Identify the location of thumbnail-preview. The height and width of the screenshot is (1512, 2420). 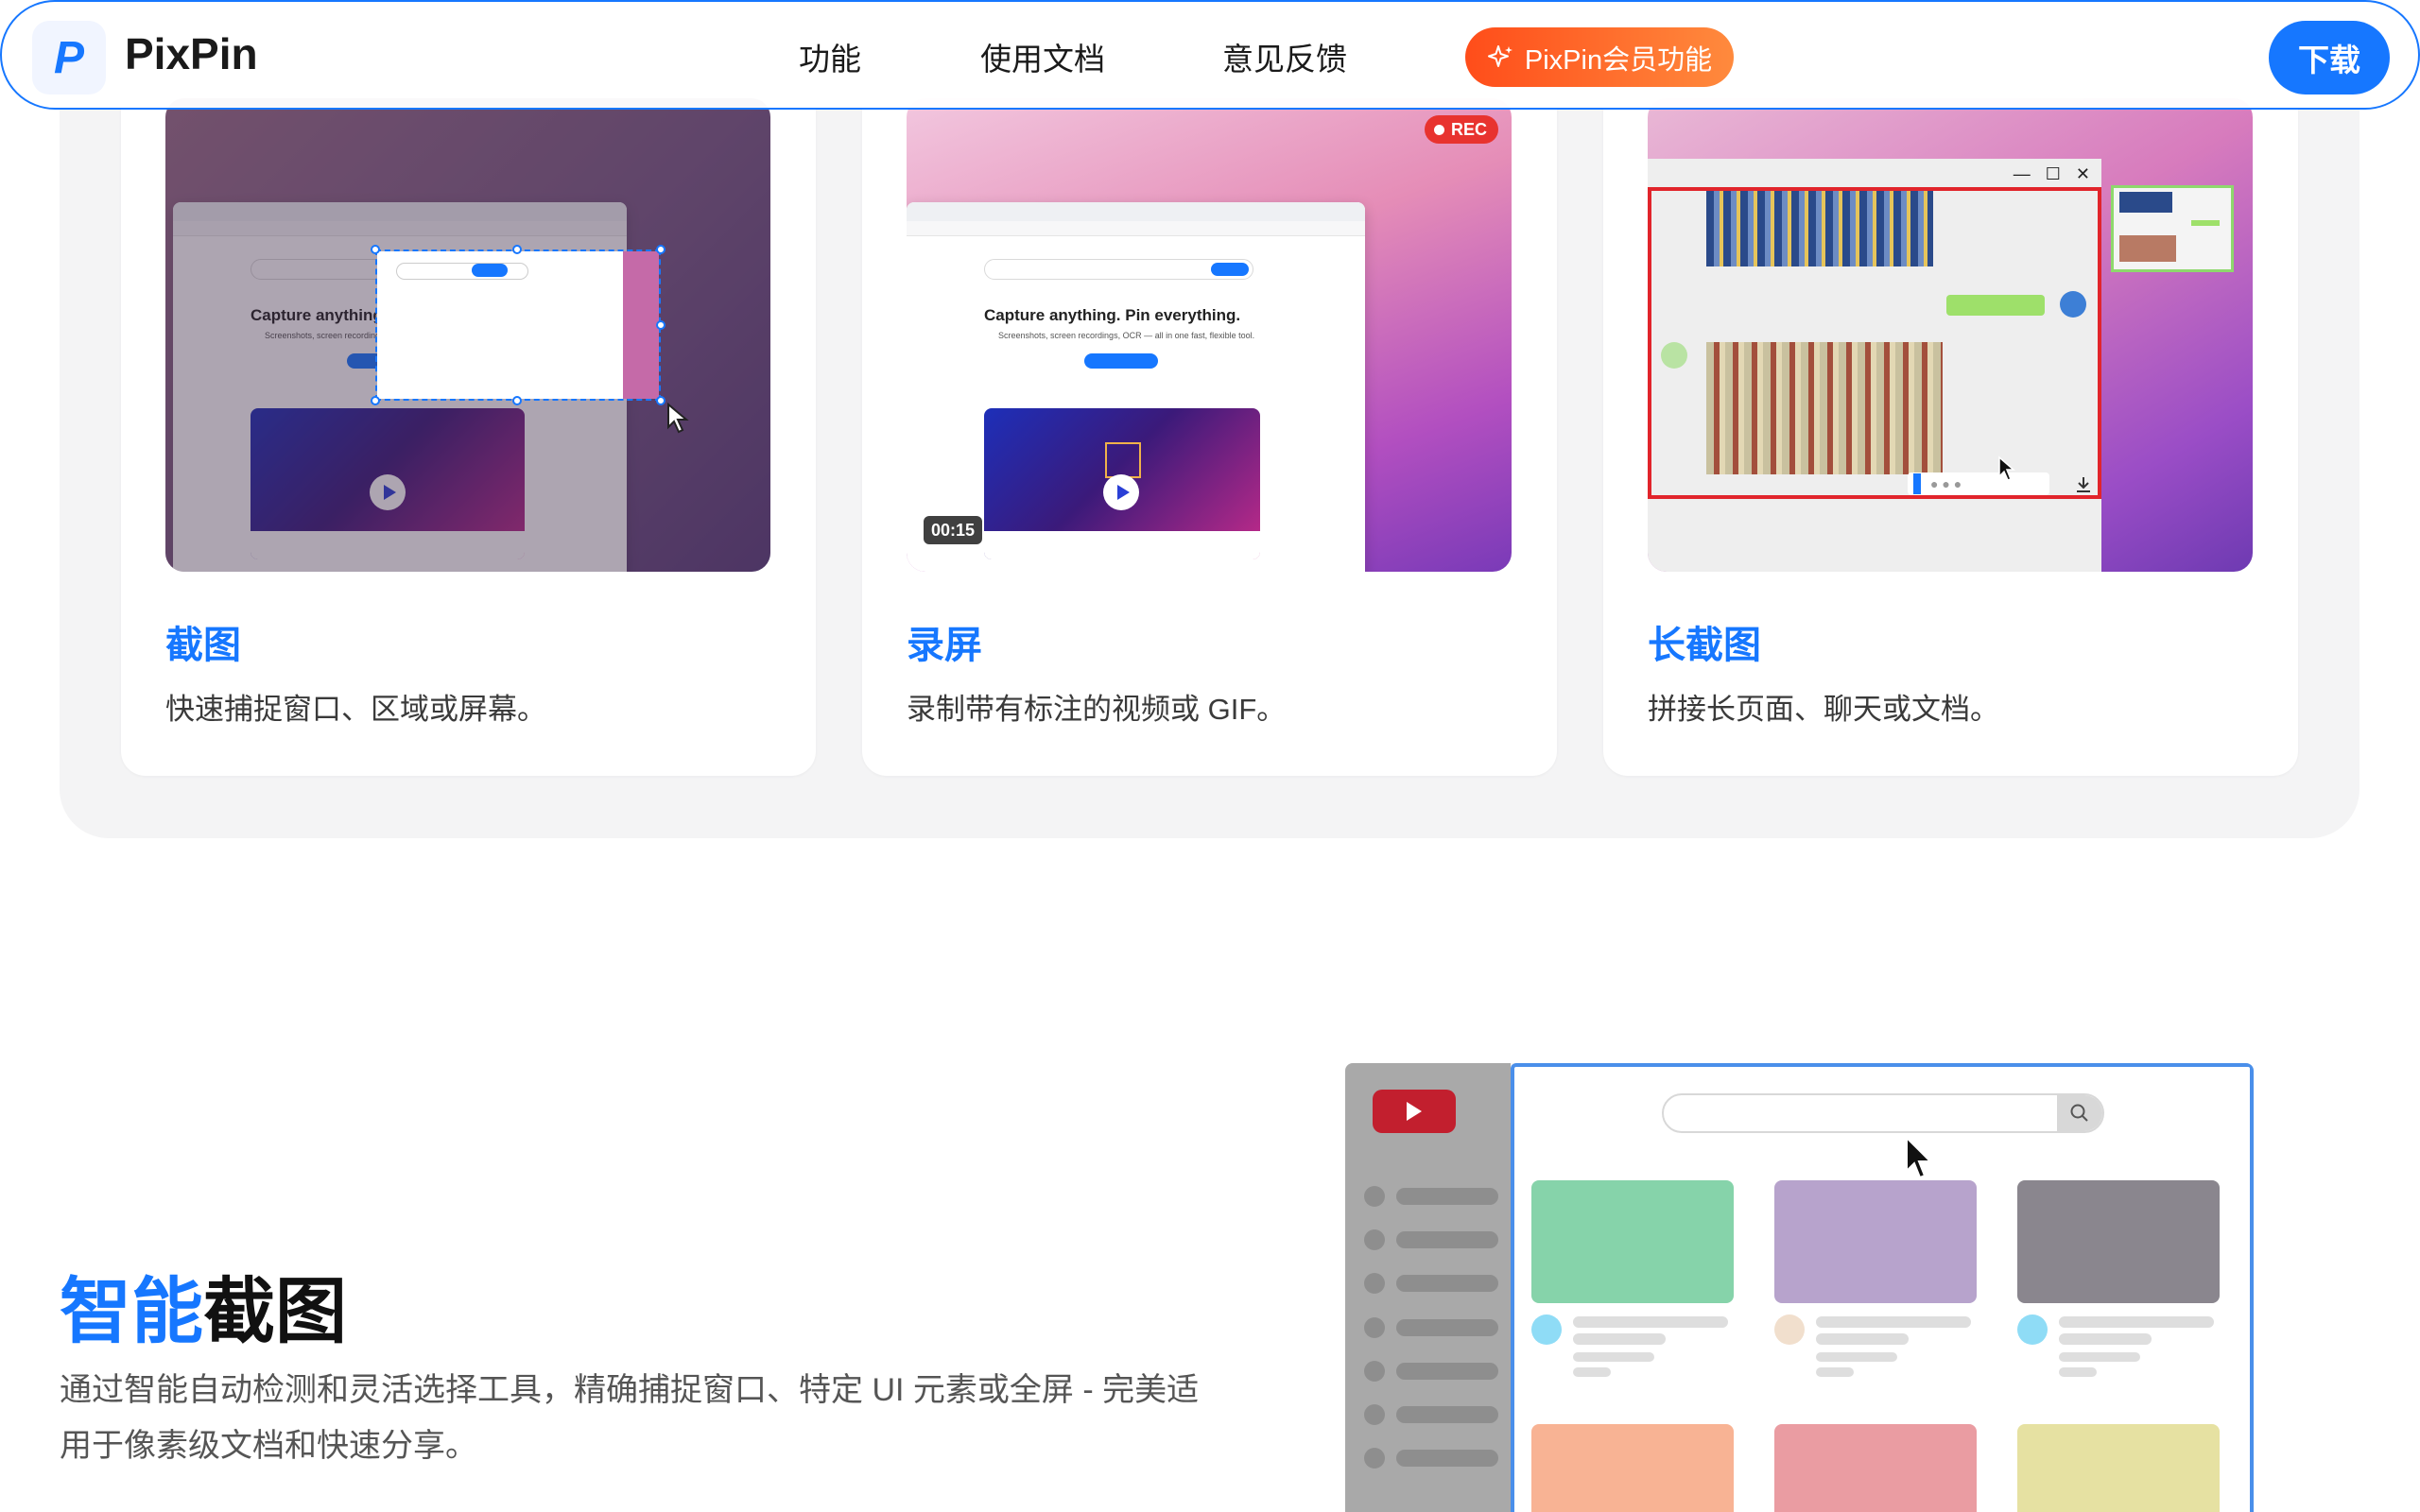
(2173, 228).